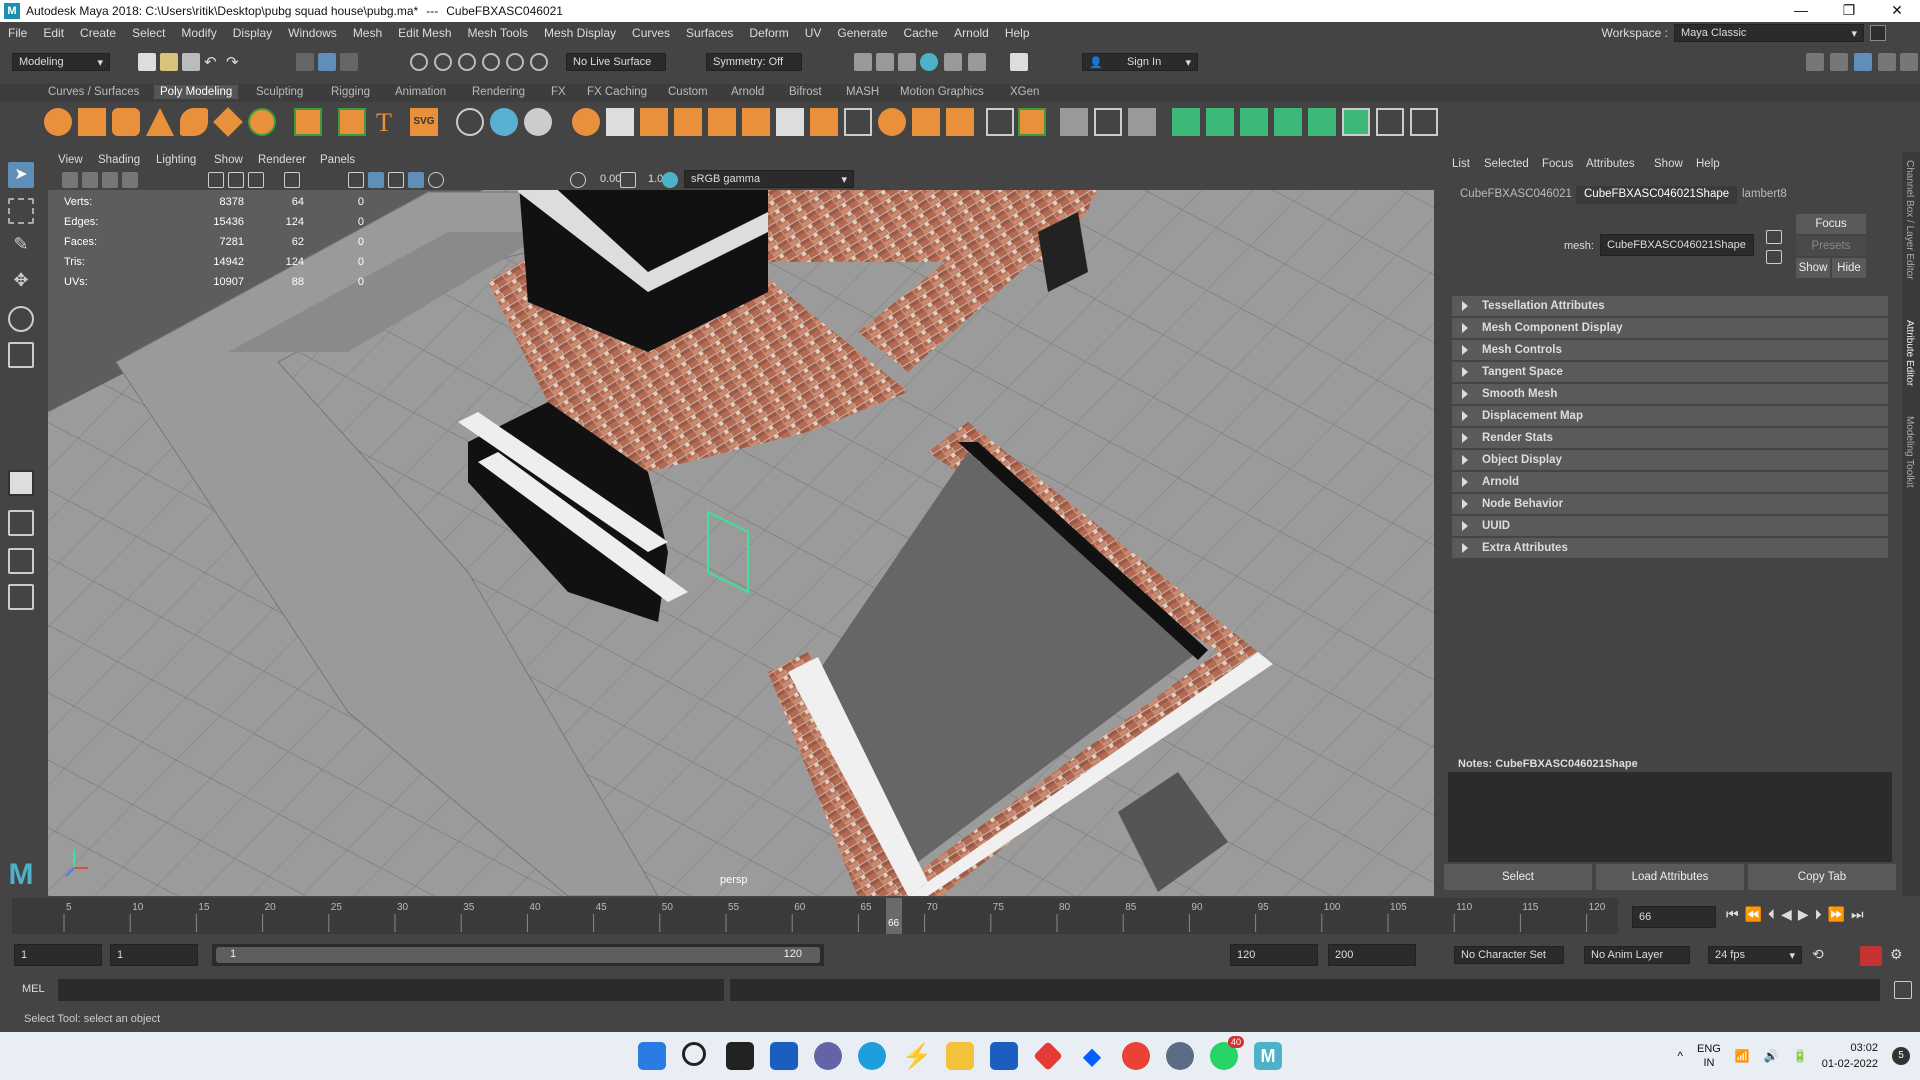  Describe the element at coordinates (126, 122) in the screenshot. I see `poly-cylinder-icon` at that location.